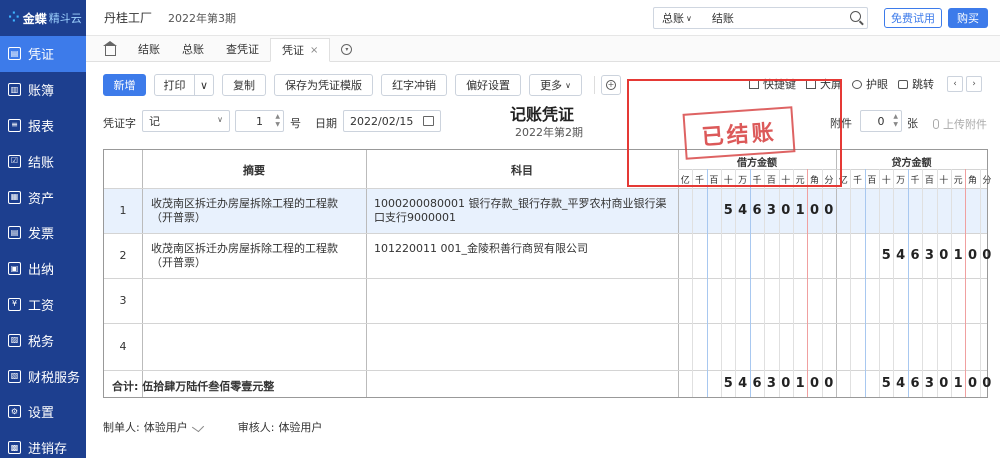 This screenshot has height=458, width=1000. What do you see at coordinates (568, 85) in the screenshot?
I see `chevron-down-icon: ∨` at bounding box center [568, 85].